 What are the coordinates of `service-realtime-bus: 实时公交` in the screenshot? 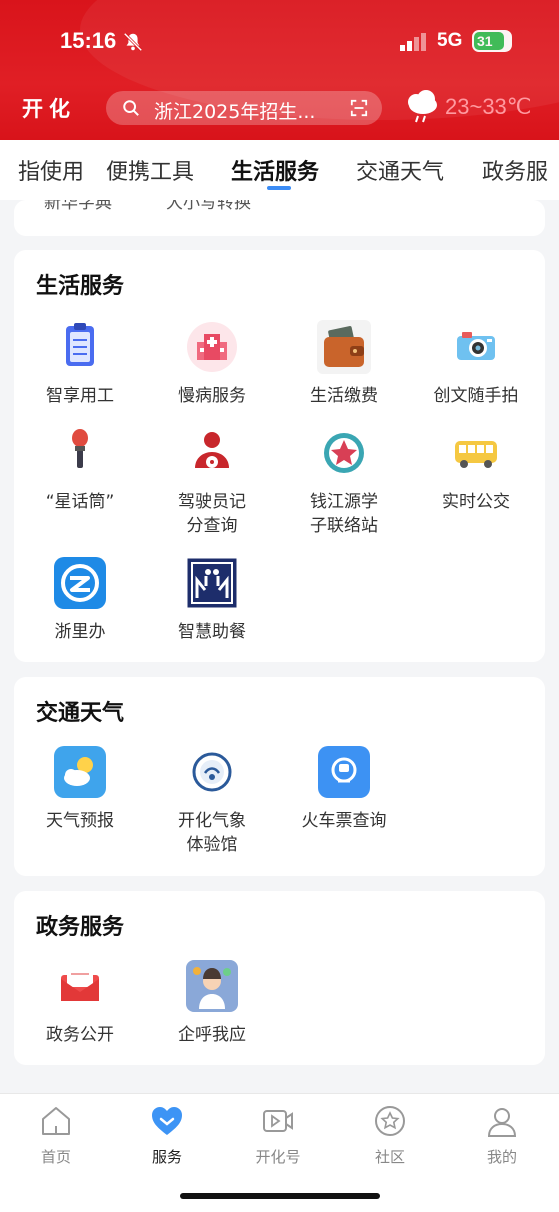 It's located at (476, 470).